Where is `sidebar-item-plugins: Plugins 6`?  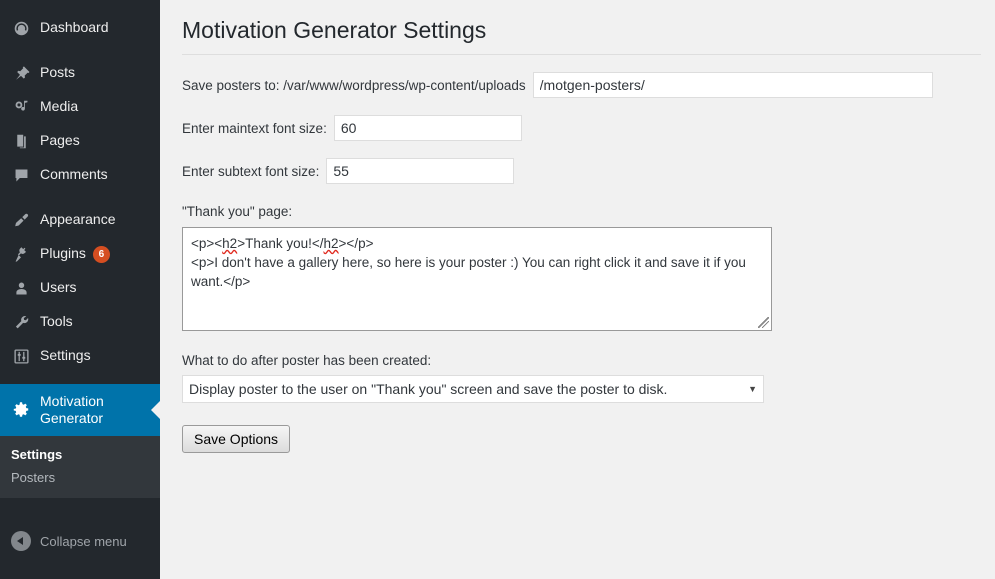
sidebar-item-plugins: Plugins 6 is located at coordinates (80, 254).